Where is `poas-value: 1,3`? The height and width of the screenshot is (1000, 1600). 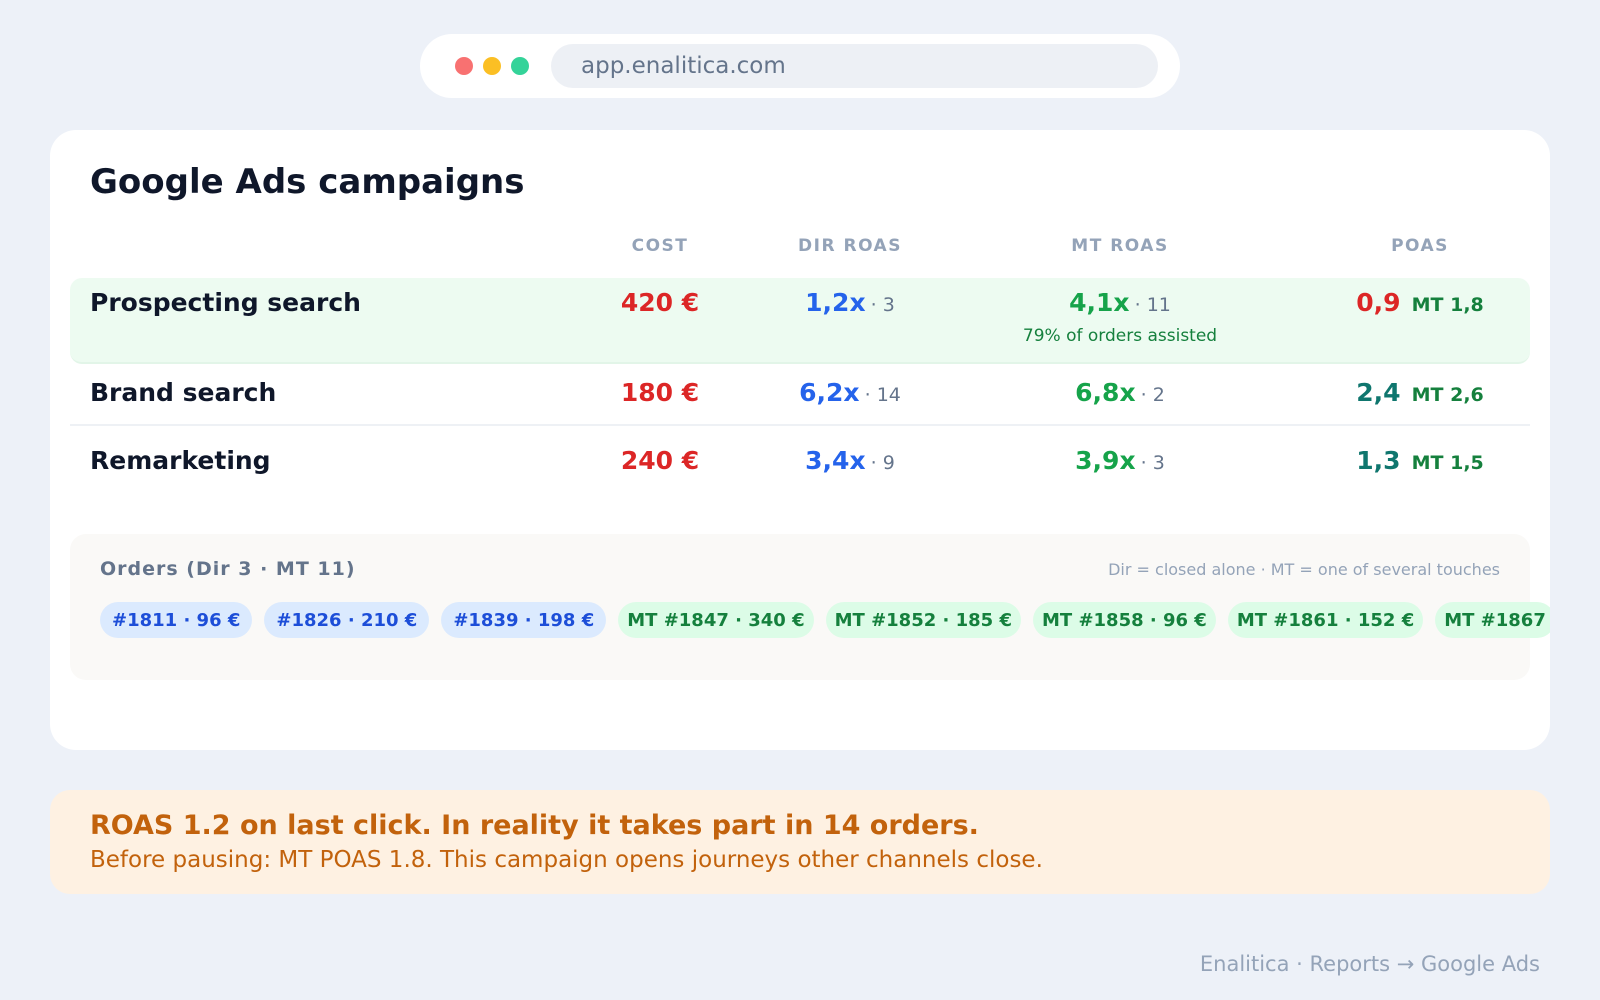
poas-value: 1,3 is located at coordinates (1378, 460).